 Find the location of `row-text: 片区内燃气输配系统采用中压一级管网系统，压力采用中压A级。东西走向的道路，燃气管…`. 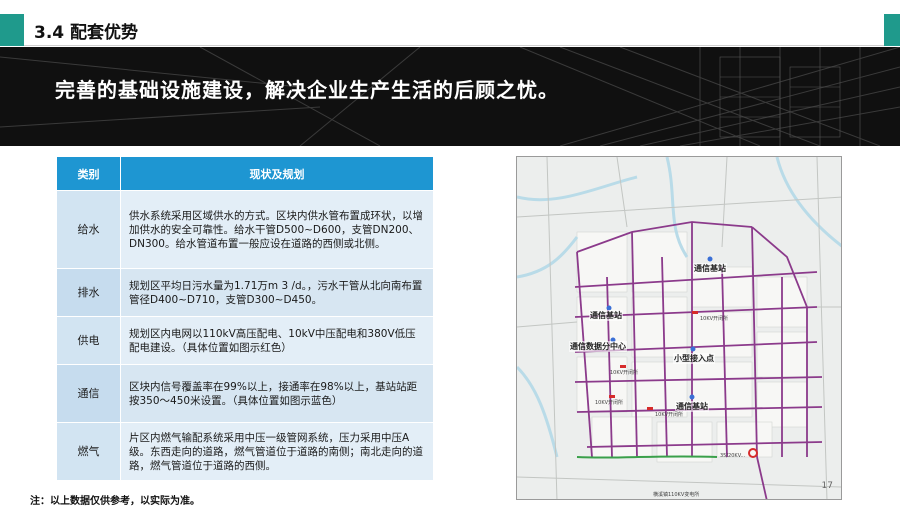

row-text: 片区内燃气输配系统采用中压一级管网系统，压力采用中压A级。东西走向的道路，燃气管… is located at coordinates (277, 451).